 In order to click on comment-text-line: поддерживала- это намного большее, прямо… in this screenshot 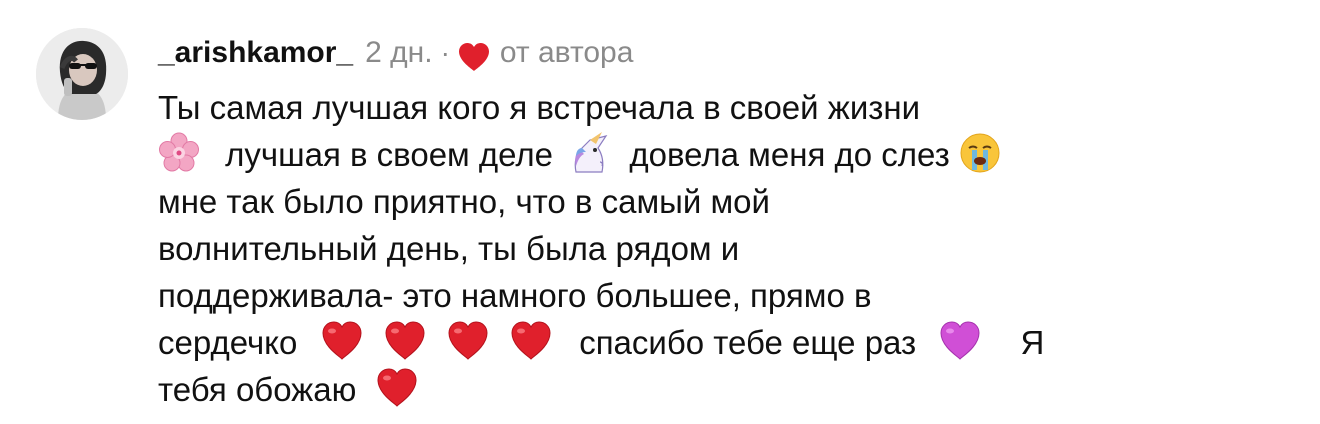, I will do `click(663, 295)`.